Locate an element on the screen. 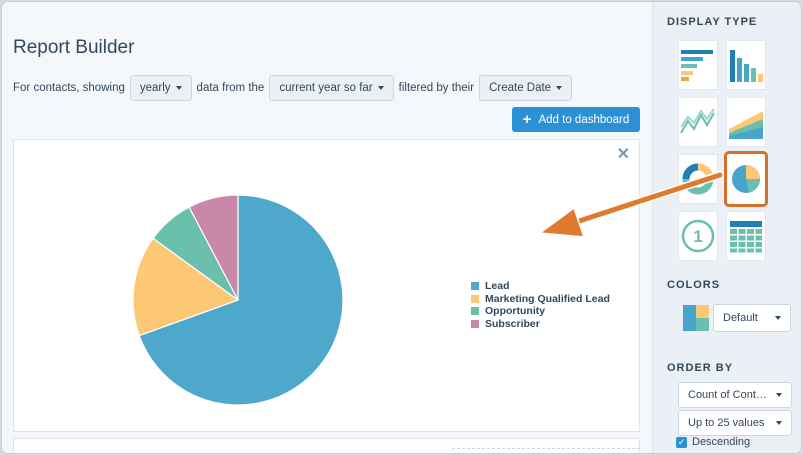 This screenshot has width=803, height=455. limit-dropdown: Up to 25 values is located at coordinates (735, 423).